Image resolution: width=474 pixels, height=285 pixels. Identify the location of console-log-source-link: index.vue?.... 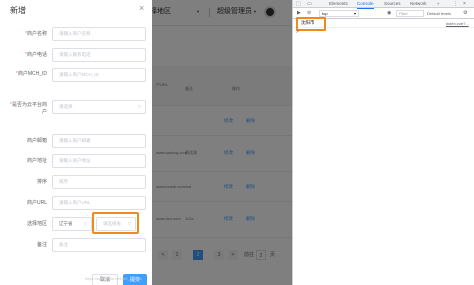
(457, 23).